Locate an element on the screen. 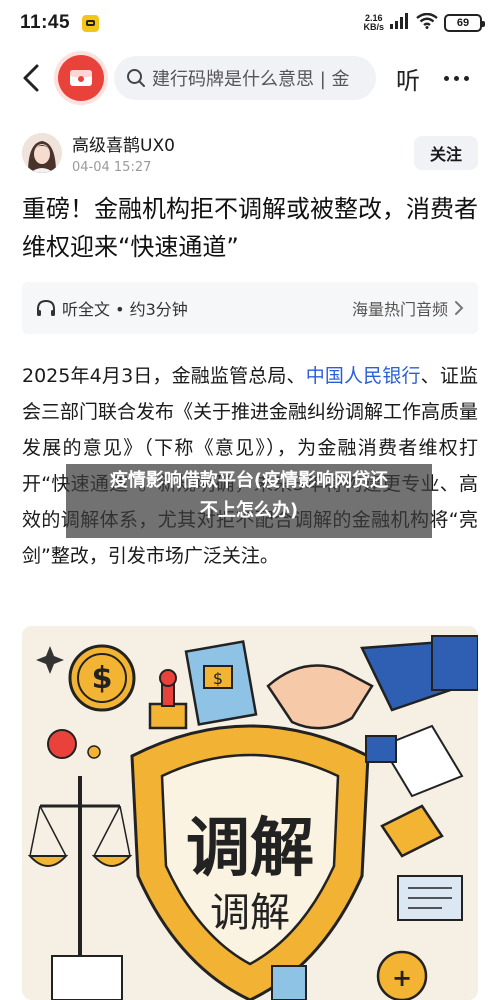 This screenshot has height=1000, width=500. author-row: 高级喜鹊UX0 04-04 15:27 关注 is located at coordinates (250, 153).